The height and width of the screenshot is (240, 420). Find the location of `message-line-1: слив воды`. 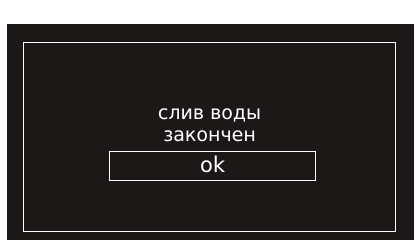

message-line-1: слив воды is located at coordinates (209, 113).